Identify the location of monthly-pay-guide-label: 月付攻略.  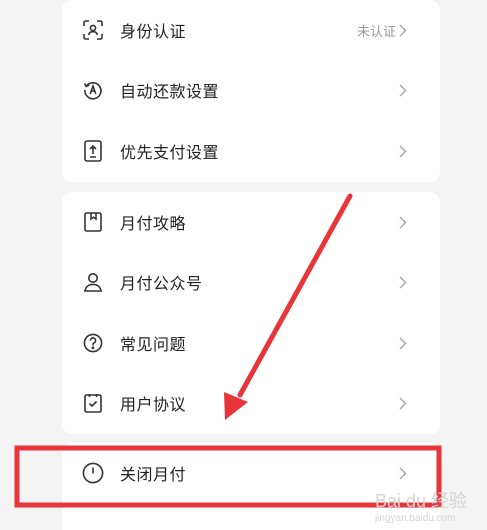
(153, 223).